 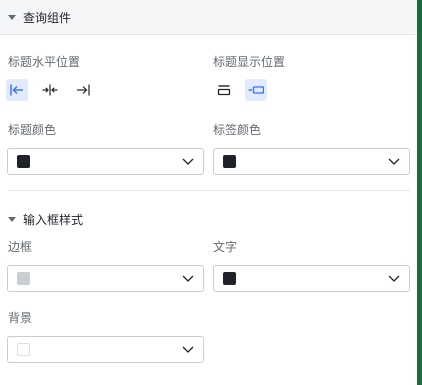 I want to click on align-left-icon, so click(x=16, y=90).